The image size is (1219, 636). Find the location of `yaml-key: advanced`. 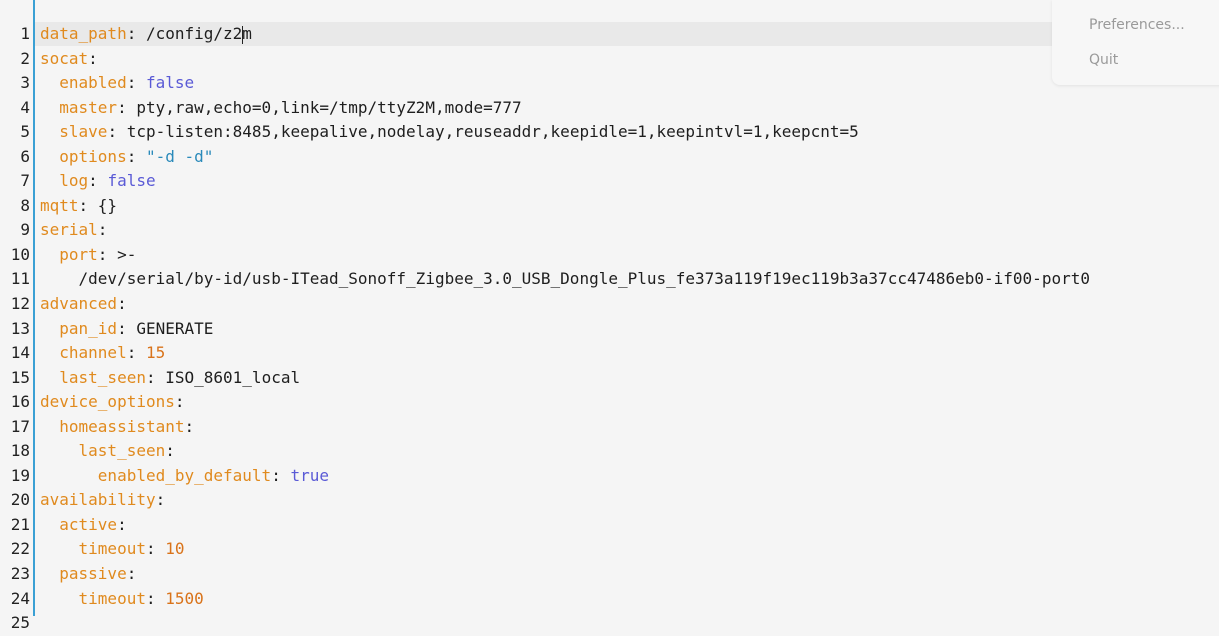

yaml-key: advanced is located at coordinates (79, 304).